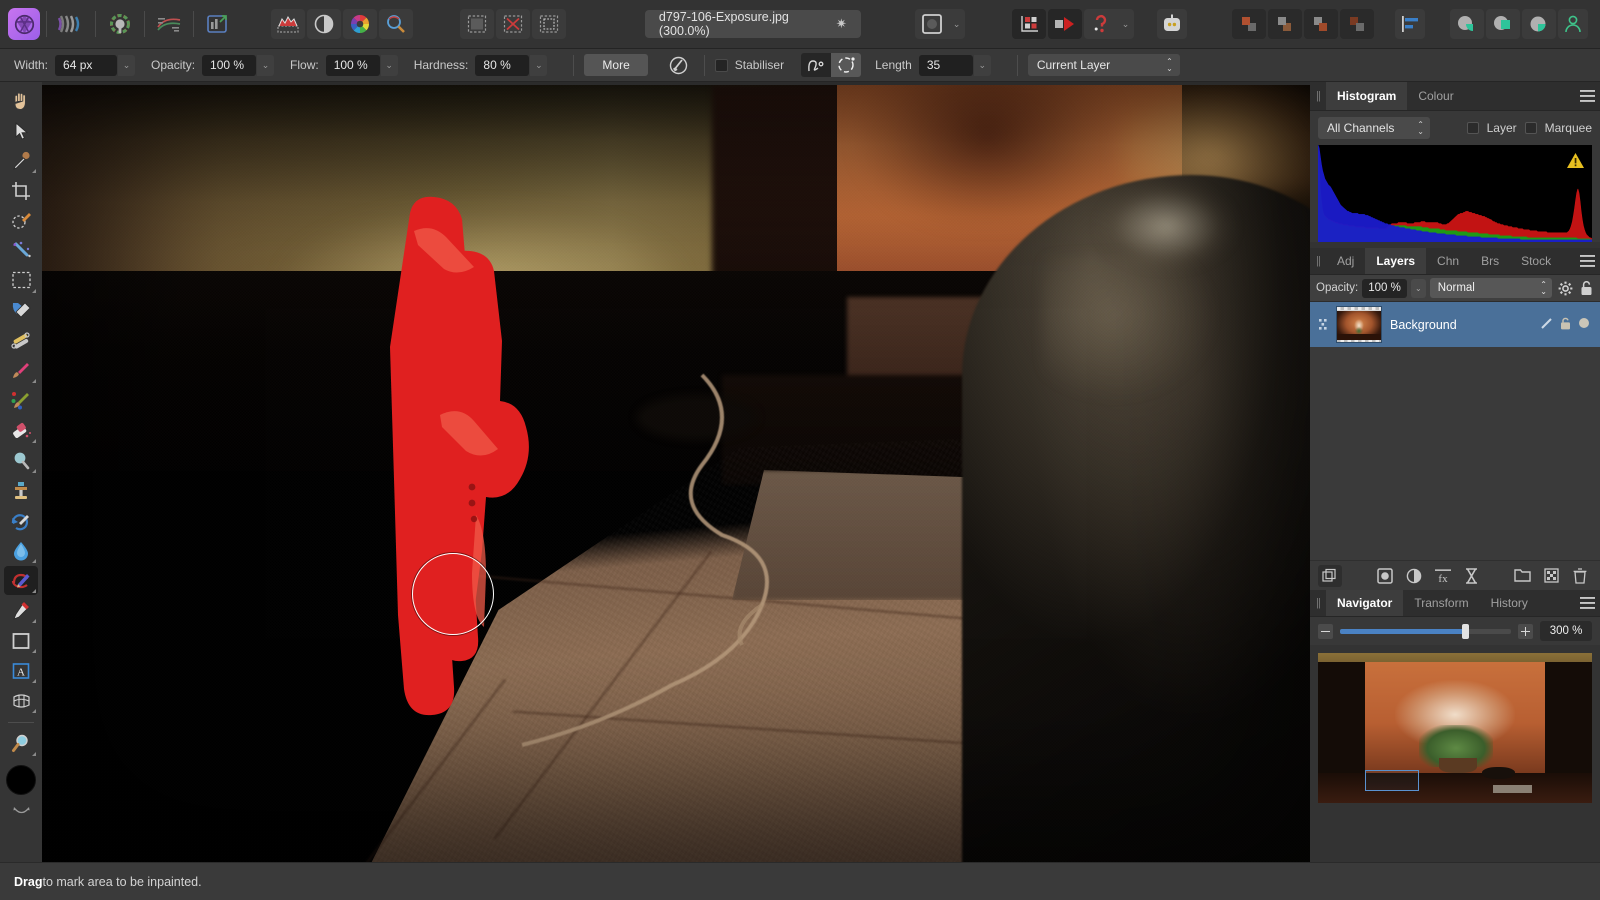  What do you see at coordinates (1525, 631) in the screenshot?
I see `plus-icon` at bounding box center [1525, 631].